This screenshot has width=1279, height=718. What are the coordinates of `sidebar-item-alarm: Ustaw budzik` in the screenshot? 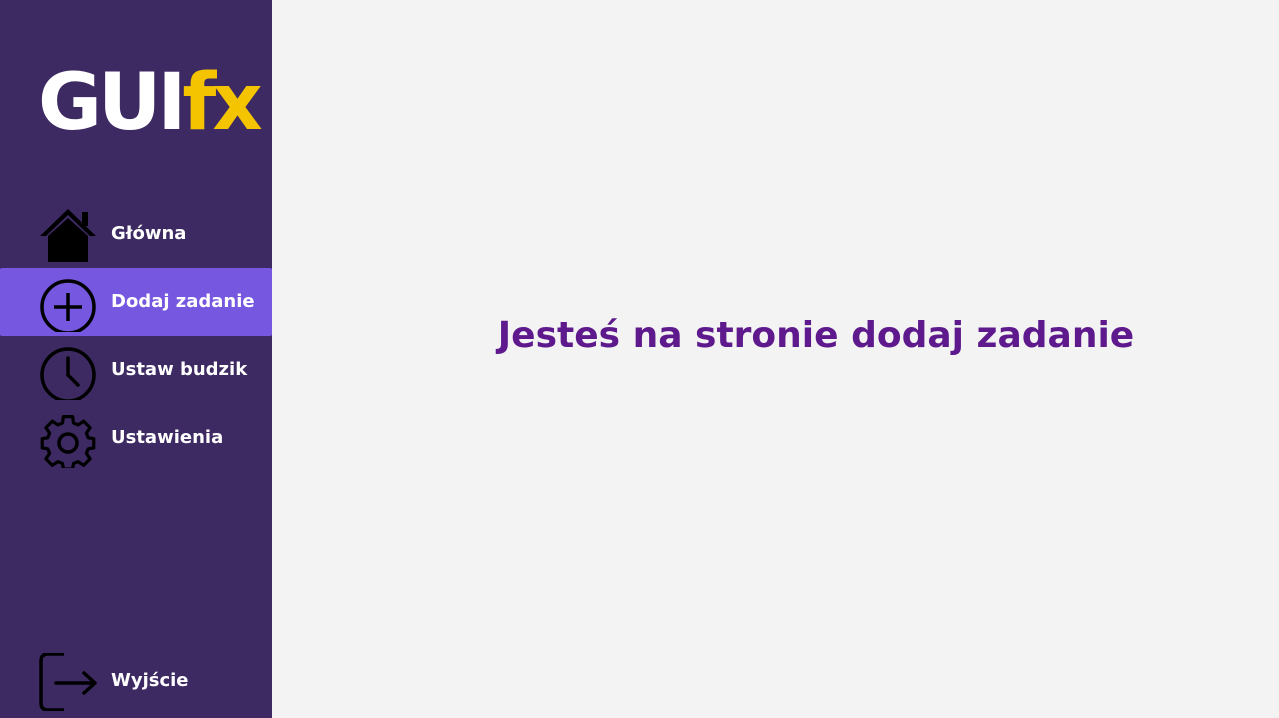 It's located at (136, 370).